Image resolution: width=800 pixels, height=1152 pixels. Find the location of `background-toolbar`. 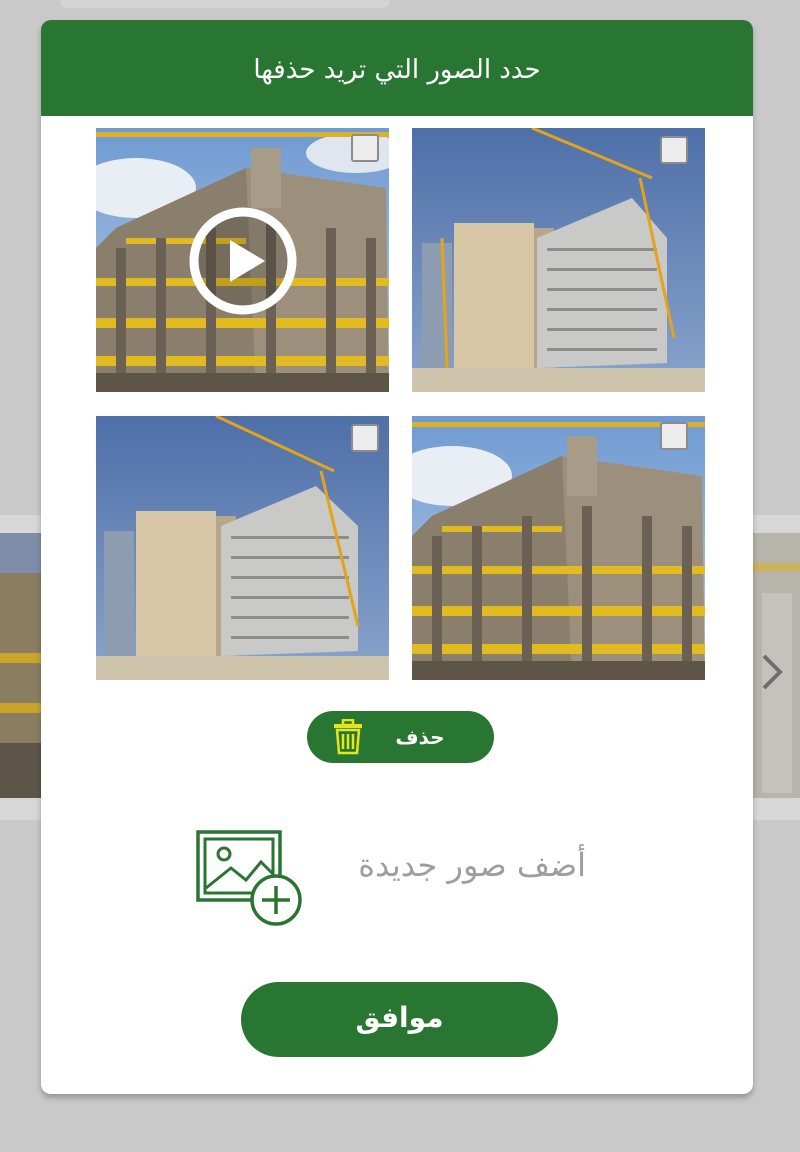

background-toolbar is located at coordinates (225, 4).